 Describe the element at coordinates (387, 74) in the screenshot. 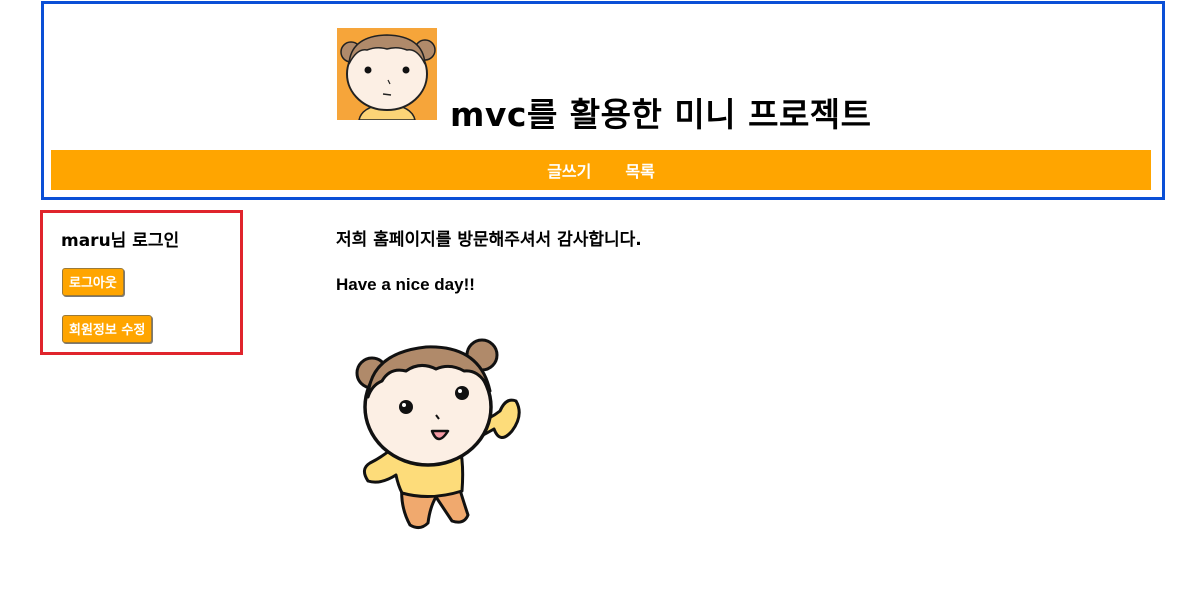

I see `girl-avatar-icon` at that location.